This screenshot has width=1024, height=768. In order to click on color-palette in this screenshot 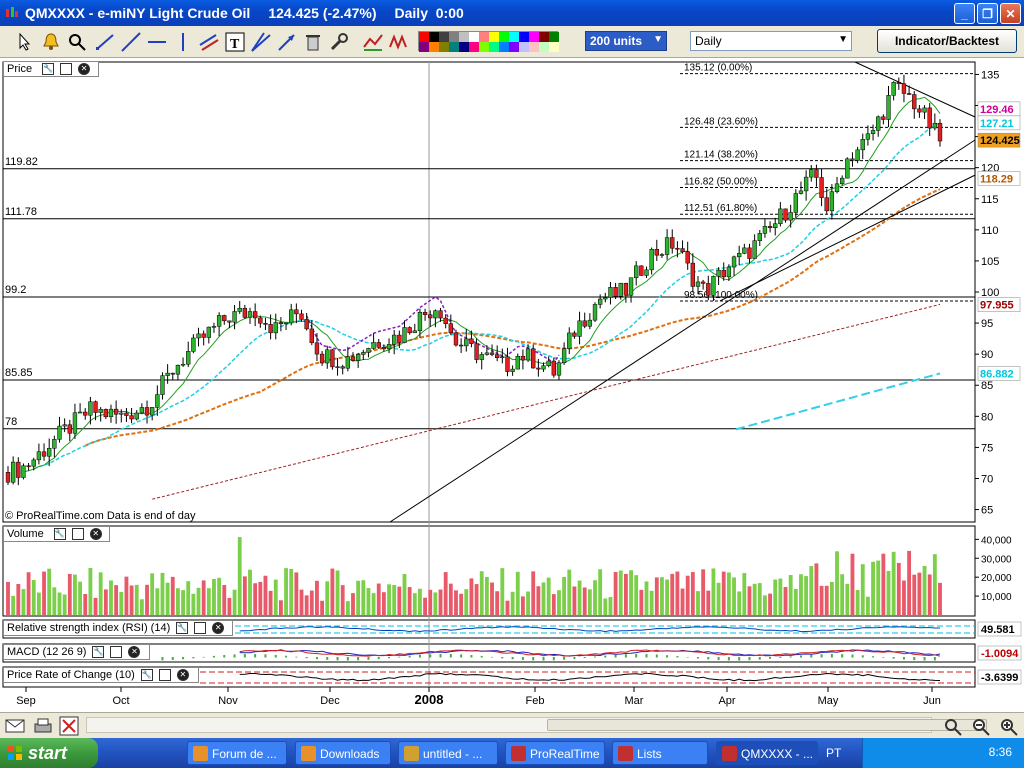, I will do `click(488, 41)`.